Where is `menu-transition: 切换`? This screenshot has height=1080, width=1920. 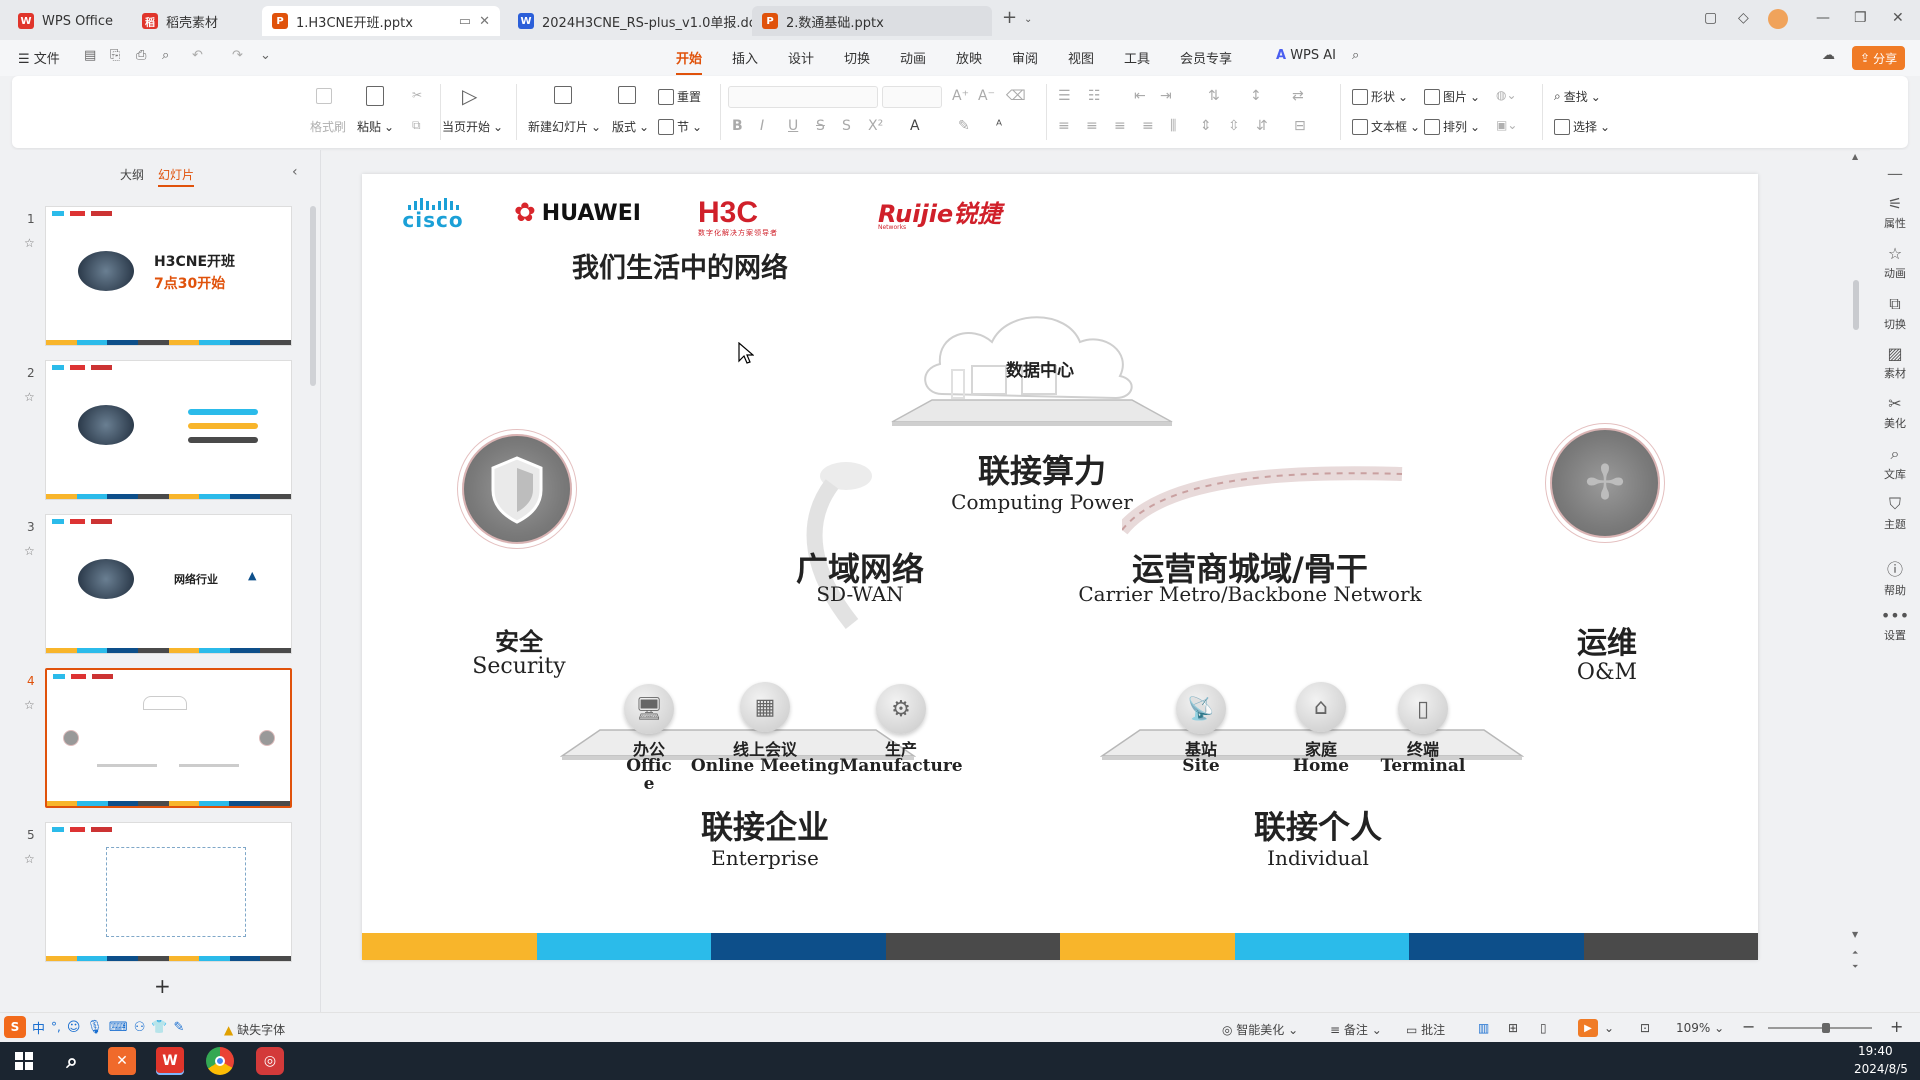 menu-transition: 切换 is located at coordinates (857, 57).